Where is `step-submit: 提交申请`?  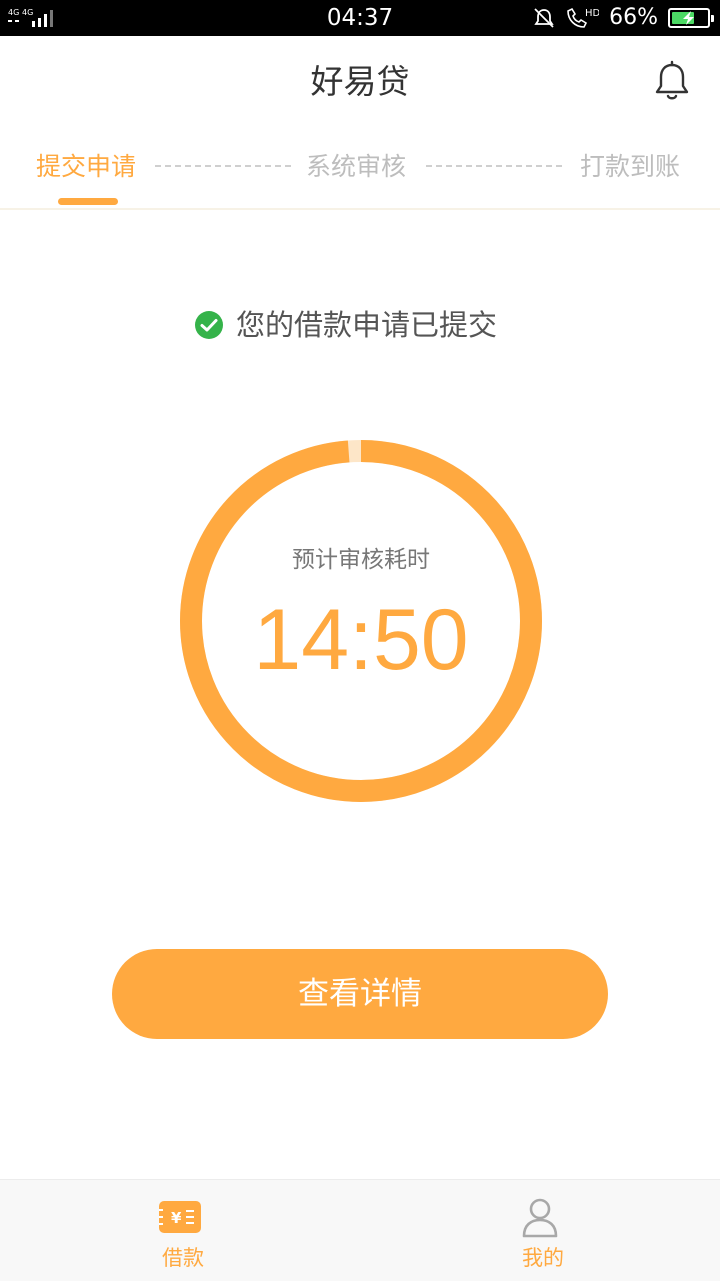
step-submit: 提交申请 is located at coordinates (86, 166).